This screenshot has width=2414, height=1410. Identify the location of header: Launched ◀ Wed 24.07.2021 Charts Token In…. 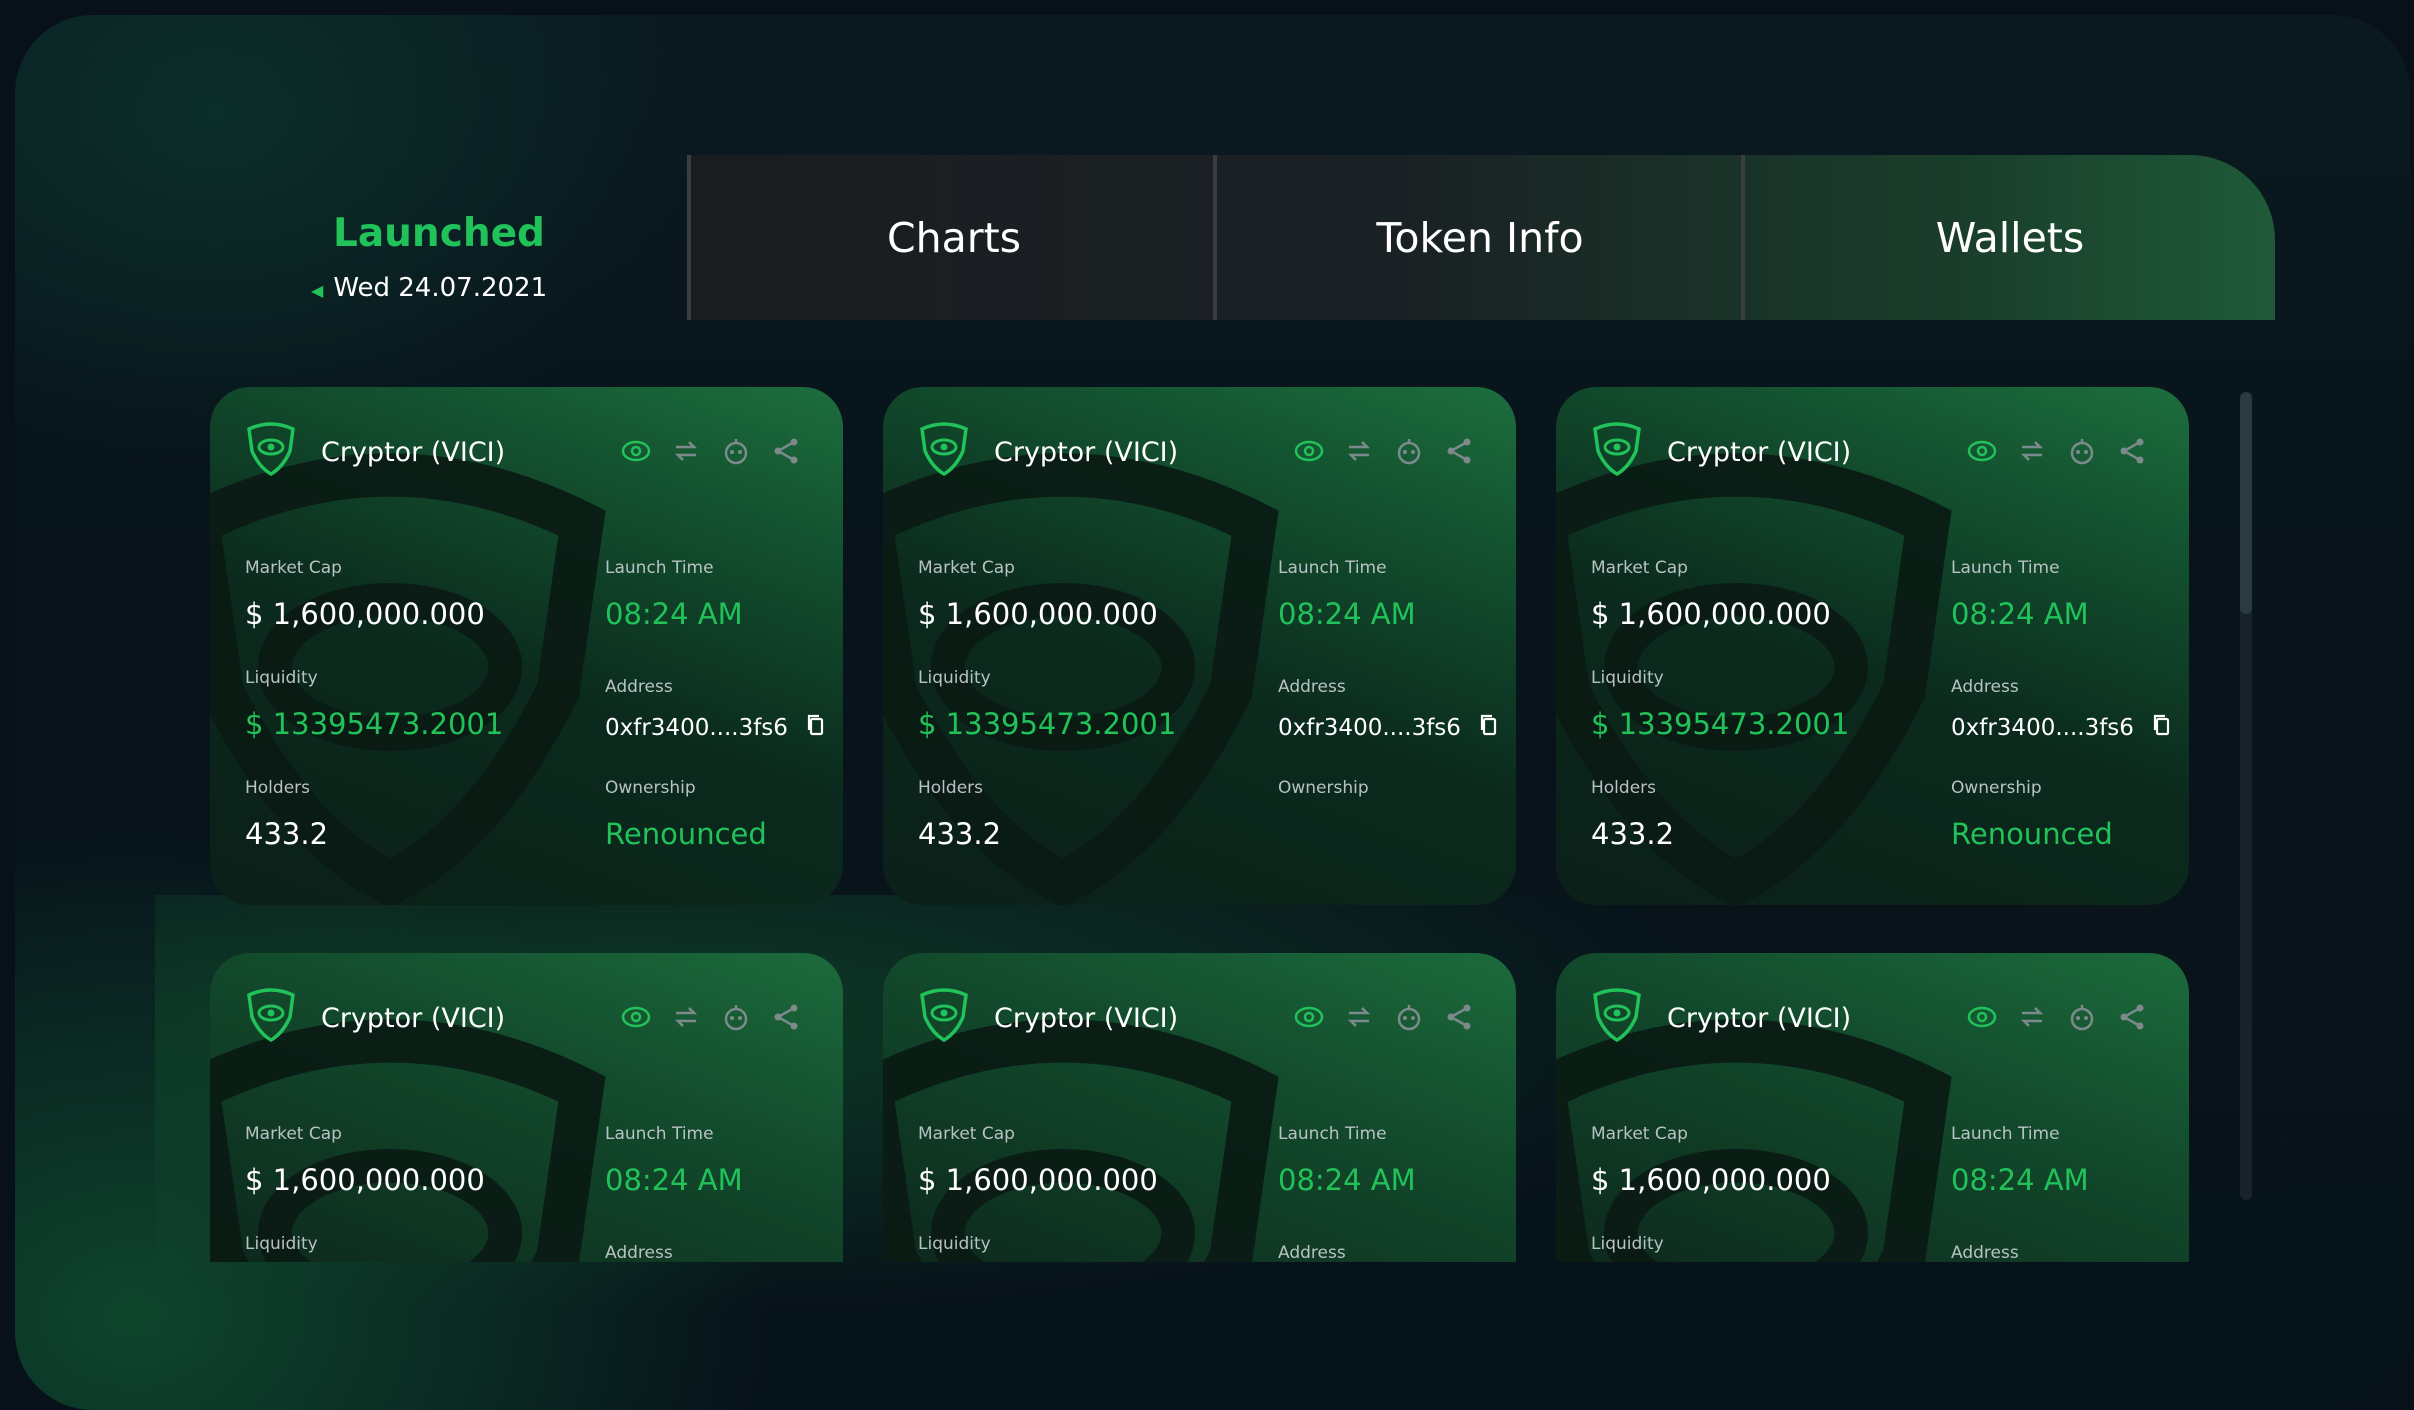
(1245, 237).